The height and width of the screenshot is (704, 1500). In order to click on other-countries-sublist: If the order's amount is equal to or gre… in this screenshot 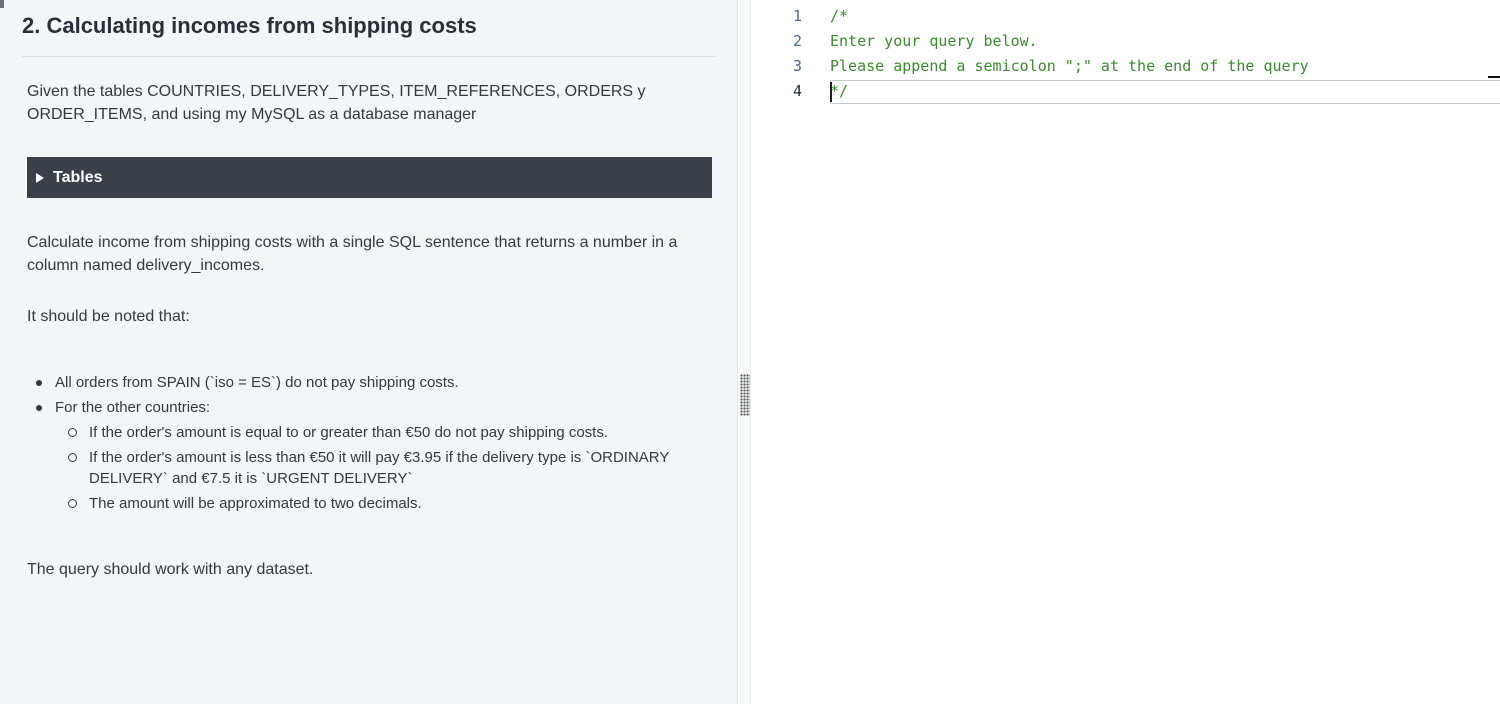, I will do `click(391, 468)`.